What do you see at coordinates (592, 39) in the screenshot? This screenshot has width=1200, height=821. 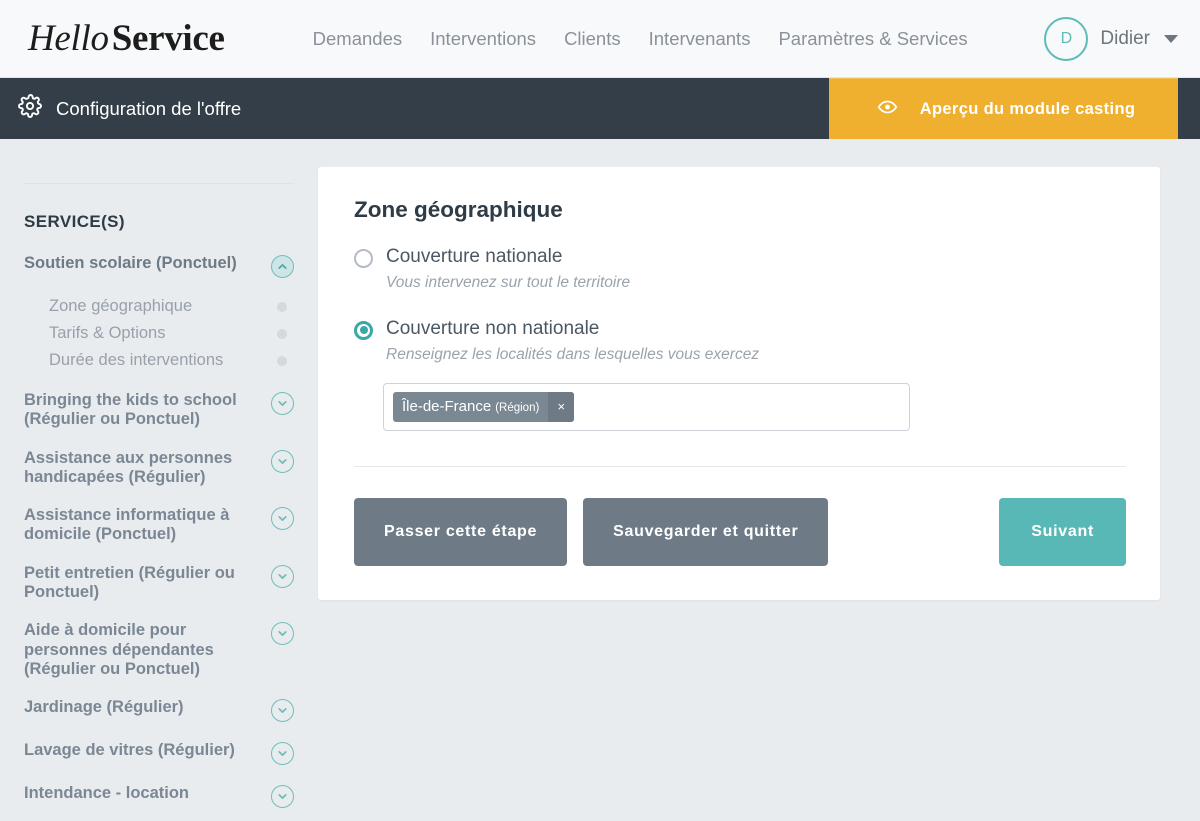 I see `nav-item-clients: Clients` at bounding box center [592, 39].